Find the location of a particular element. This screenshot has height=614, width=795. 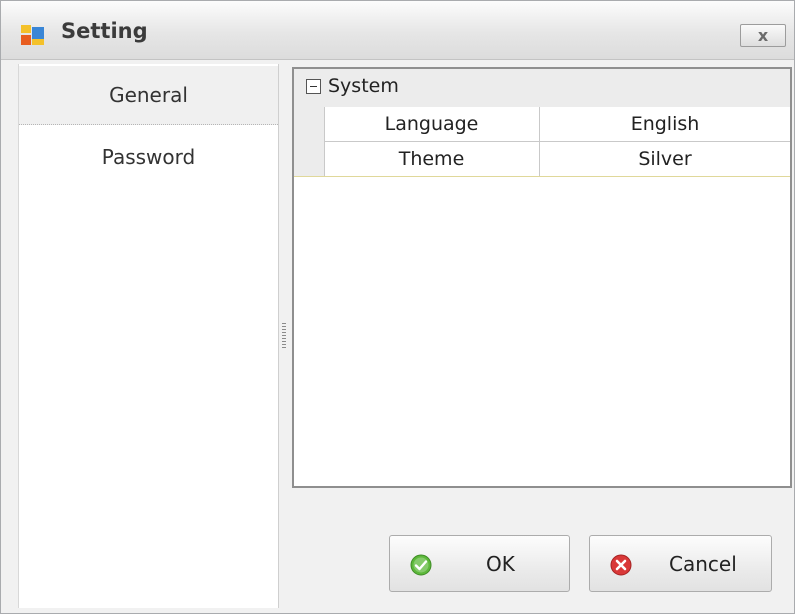

grid-row-divider is located at coordinates (542, 176).